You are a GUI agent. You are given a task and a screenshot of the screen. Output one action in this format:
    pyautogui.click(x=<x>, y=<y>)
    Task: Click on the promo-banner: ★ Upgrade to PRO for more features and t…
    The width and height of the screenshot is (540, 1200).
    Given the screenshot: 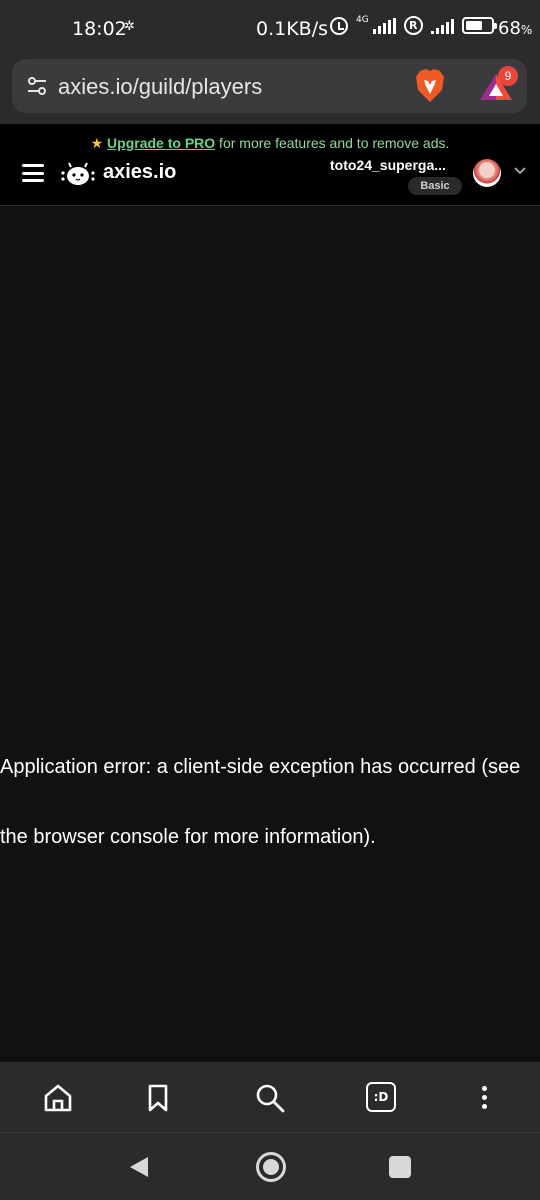 What is the action you would take?
    pyautogui.click(x=270, y=143)
    